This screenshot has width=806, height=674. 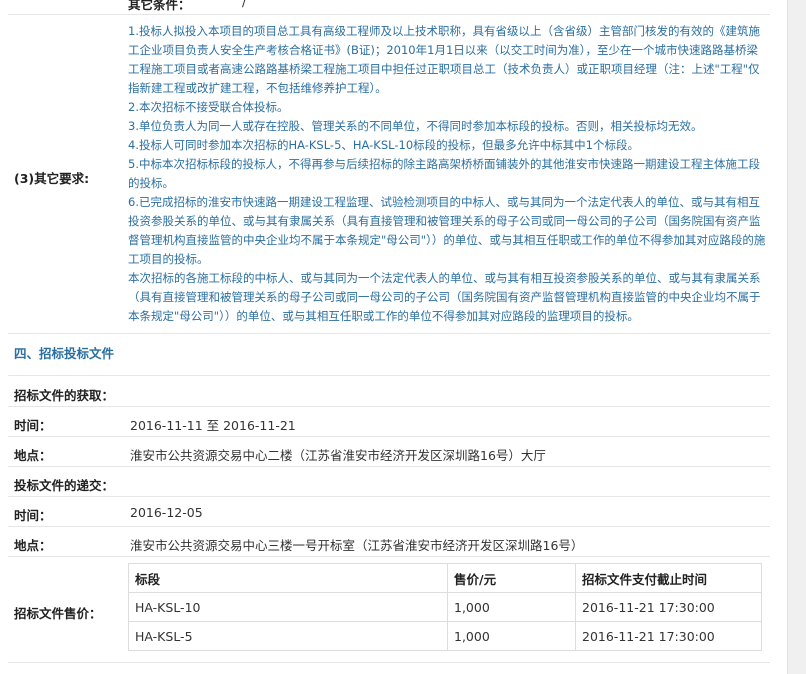 I want to click on acquisition-time-value: 2016-11-11 至 2016-11-21, so click(x=213, y=425).